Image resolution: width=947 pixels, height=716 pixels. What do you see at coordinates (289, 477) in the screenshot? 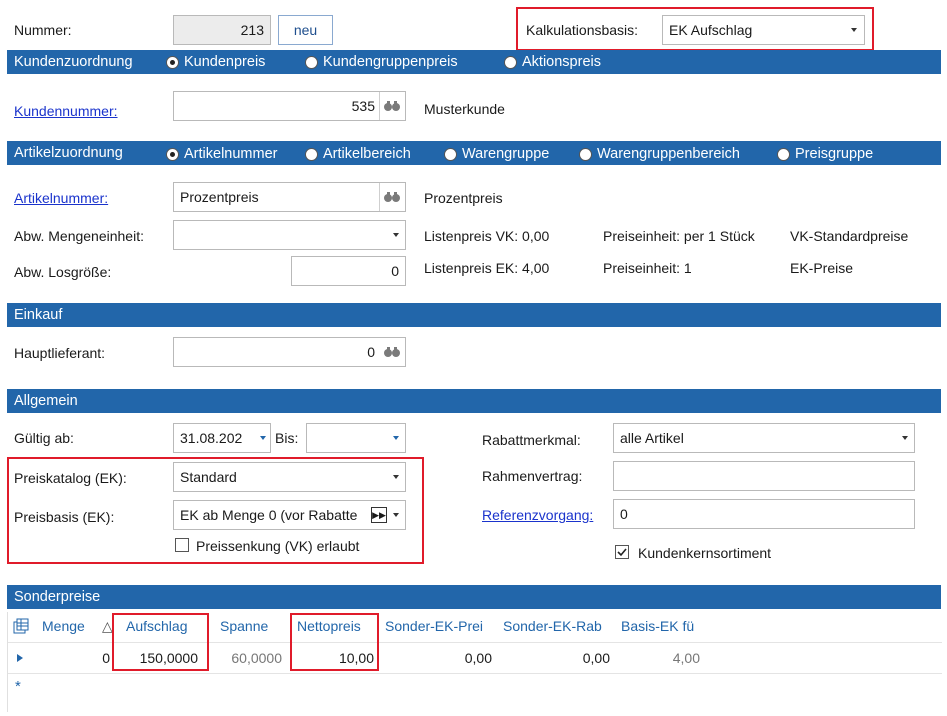
I see `preiskatalog-select: Standard` at bounding box center [289, 477].